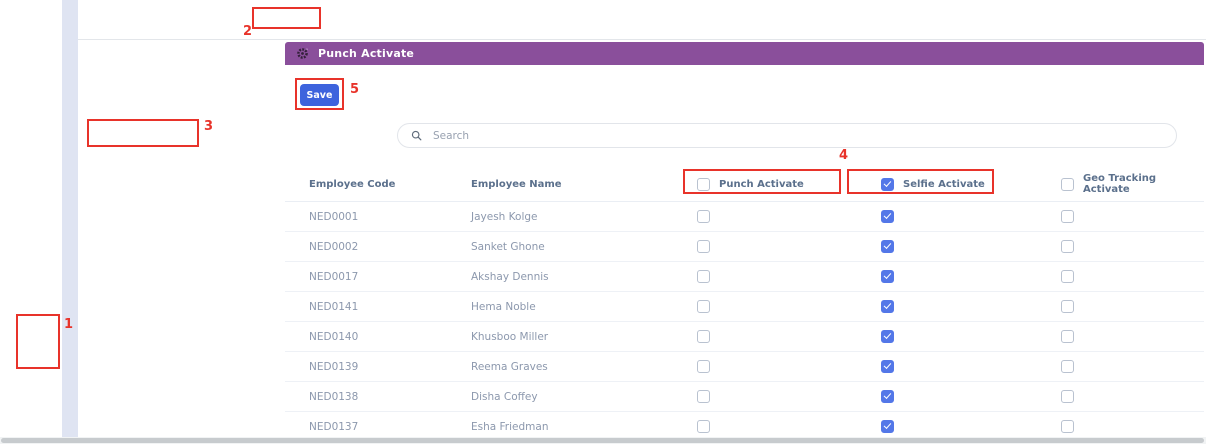  Describe the element at coordinates (508, 246) in the screenshot. I see `employee-name-cell: Sanket Ghone` at that location.